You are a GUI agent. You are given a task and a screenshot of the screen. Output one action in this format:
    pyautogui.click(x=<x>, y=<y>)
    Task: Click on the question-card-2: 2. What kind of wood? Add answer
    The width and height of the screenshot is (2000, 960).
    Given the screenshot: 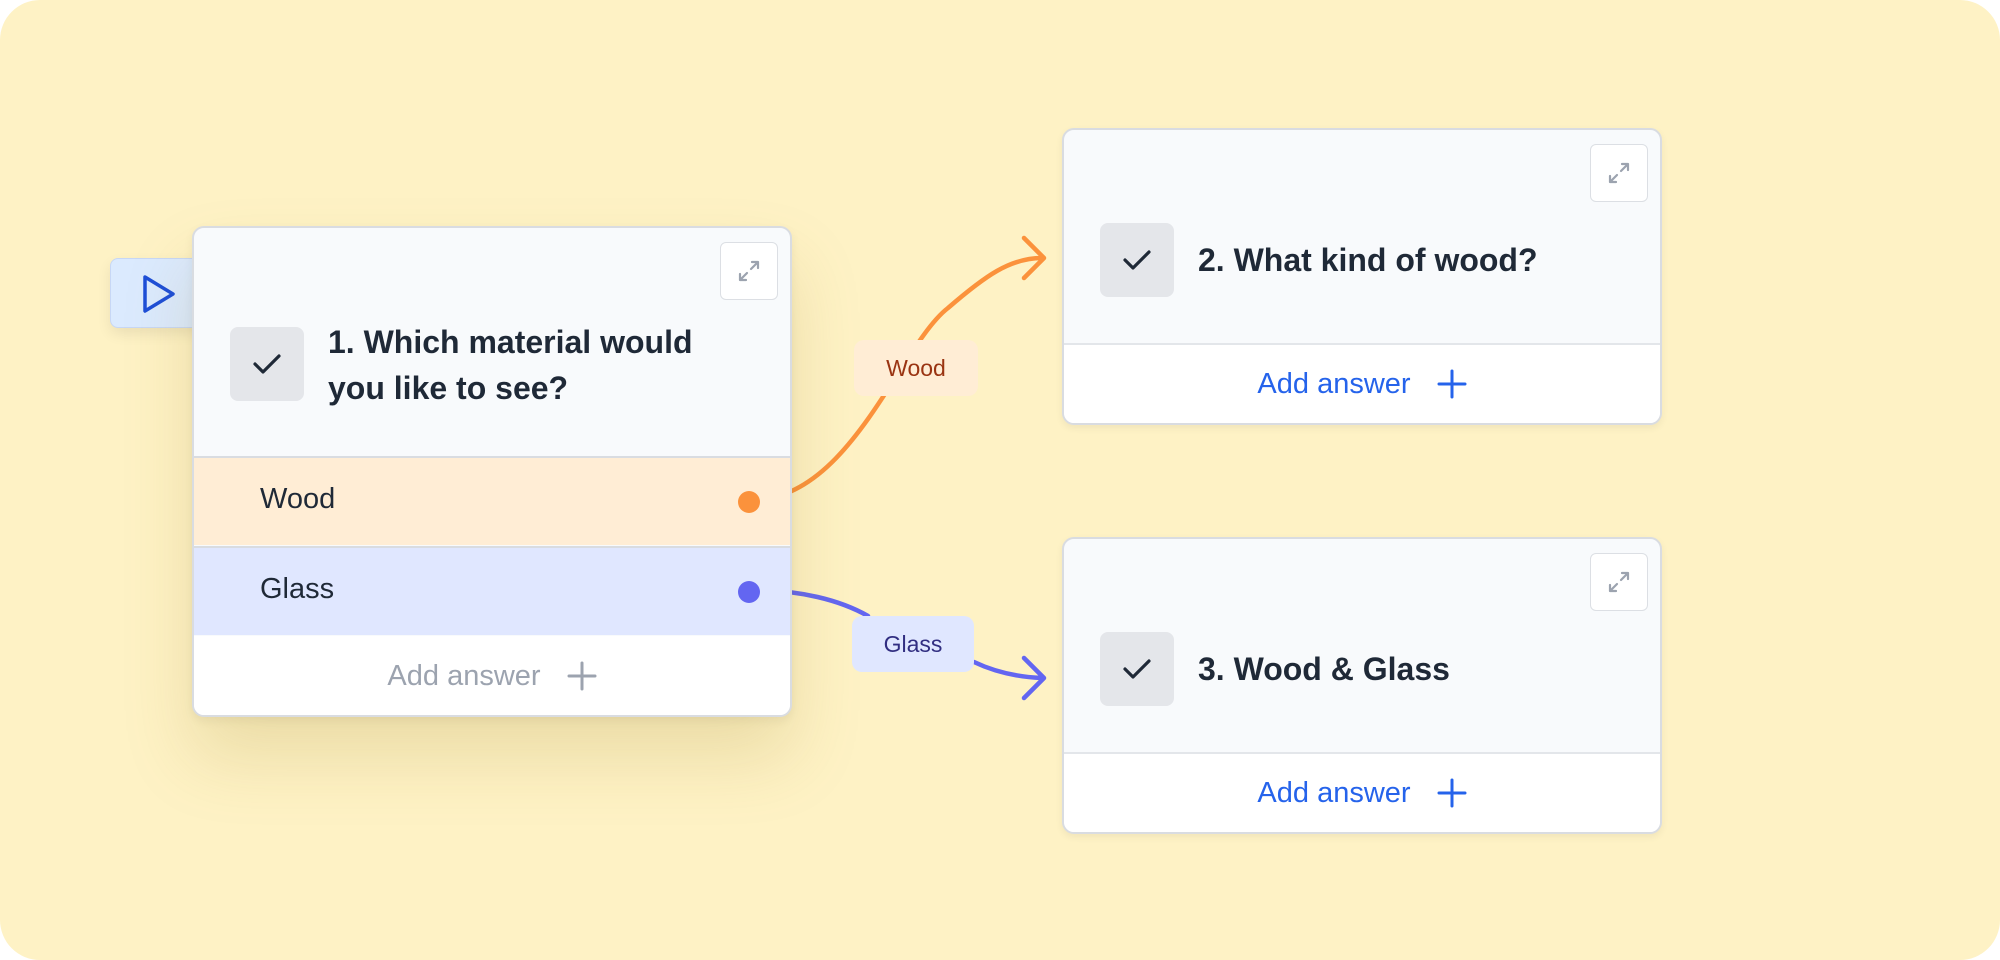 What is the action you would take?
    pyautogui.click(x=1362, y=276)
    